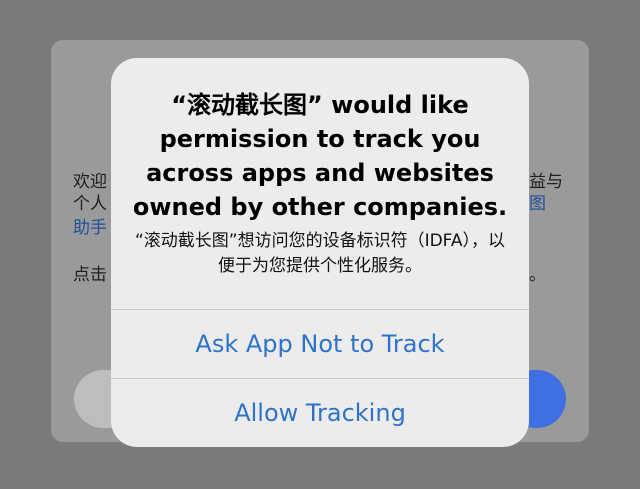 The width and height of the screenshot is (640, 489). Describe the element at coordinates (90, 275) in the screenshot. I see `background-text-line4-left: 点击` at that location.